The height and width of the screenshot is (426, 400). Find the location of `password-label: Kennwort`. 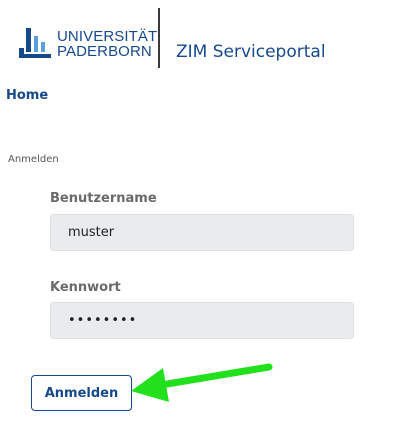

password-label: Kennwort is located at coordinates (85, 287).